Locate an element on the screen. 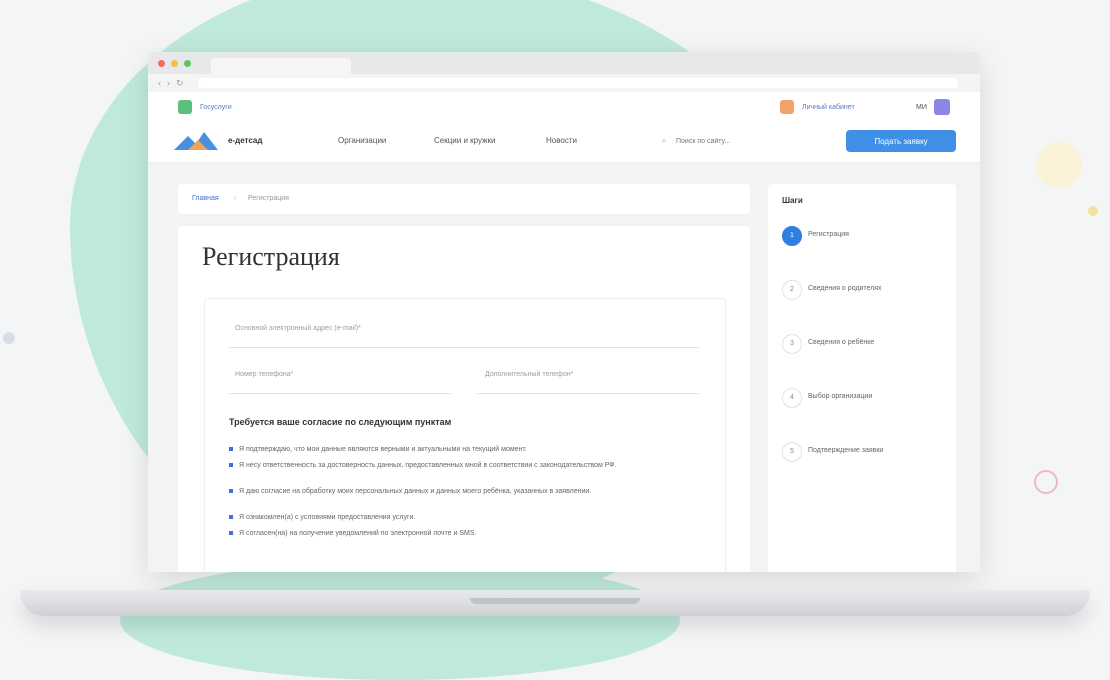 Image resolution: width=1110 pixels, height=680 pixels. step-number: 2 is located at coordinates (792, 290).